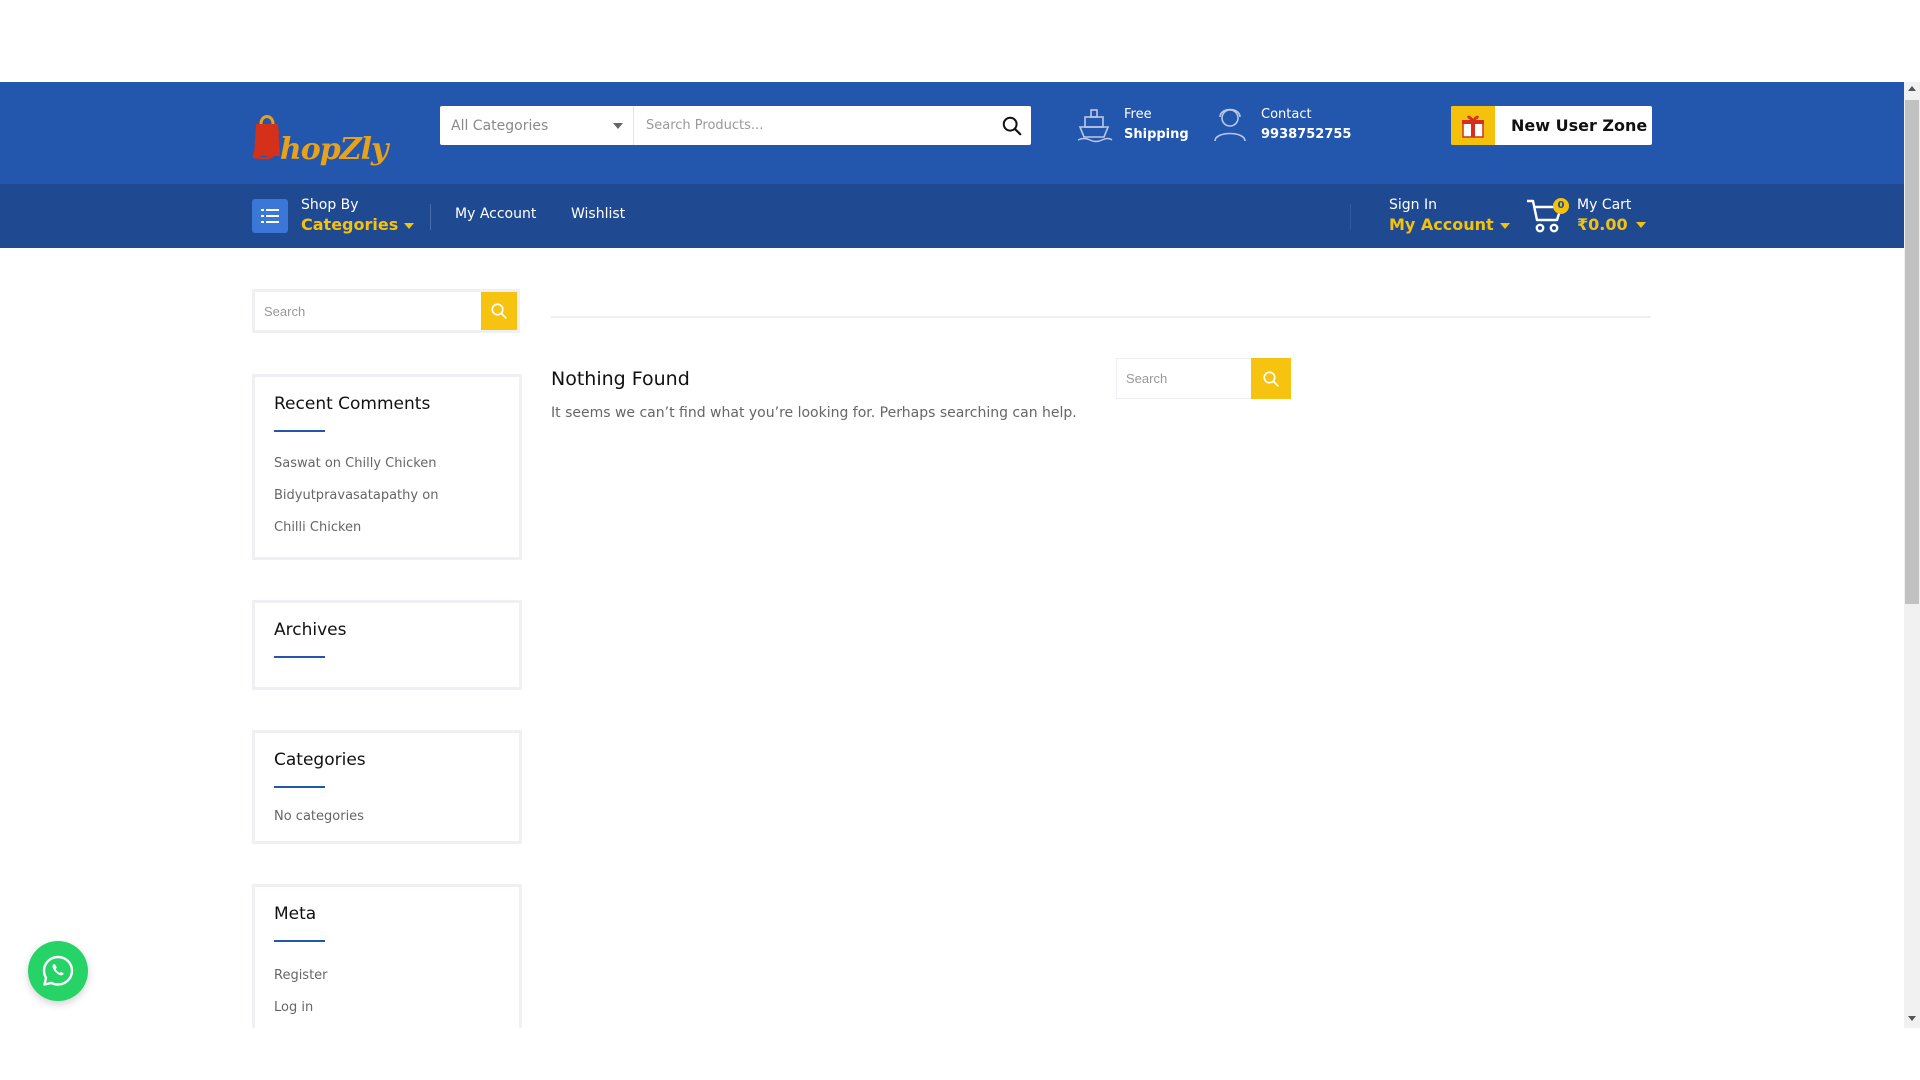  I want to click on widget-title: Archives, so click(310, 630).